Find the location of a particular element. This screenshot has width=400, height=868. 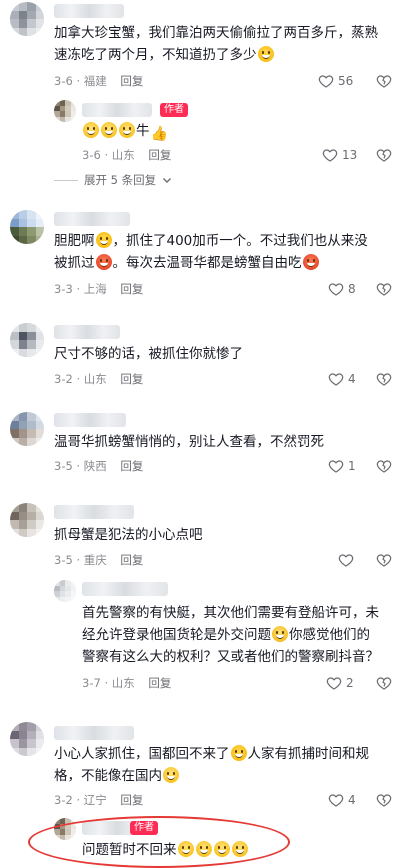

comment-meta: 3-5 · 重庆 回复 is located at coordinates (99, 560).